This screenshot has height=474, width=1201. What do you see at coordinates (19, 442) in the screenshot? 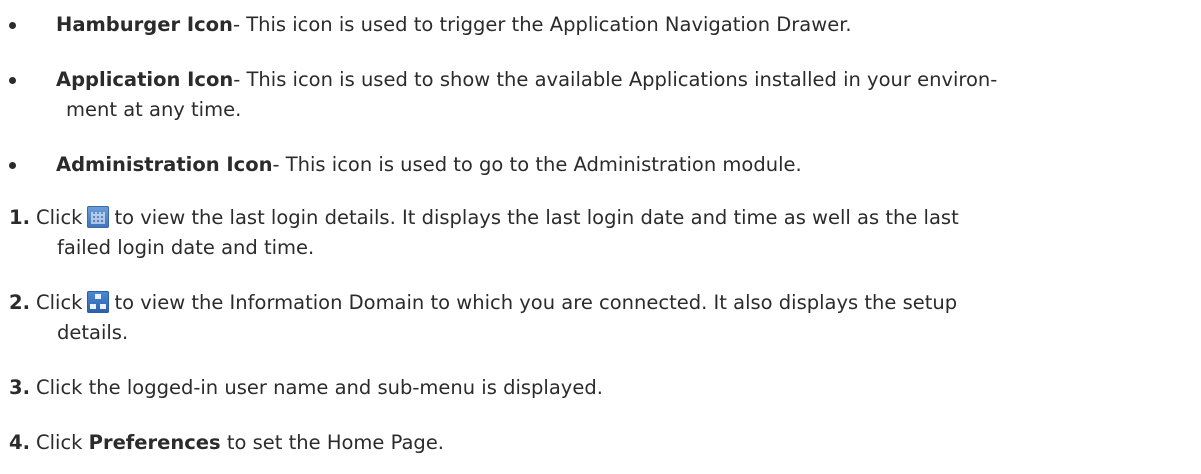
I see `step-number: 4.` at bounding box center [19, 442].